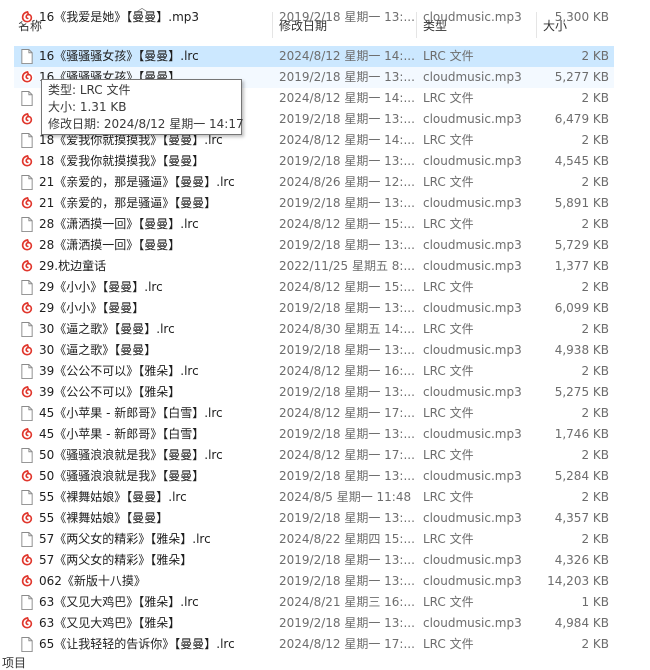  Describe the element at coordinates (581, 434) in the screenshot. I see `file-size: 1,746 KB` at that location.